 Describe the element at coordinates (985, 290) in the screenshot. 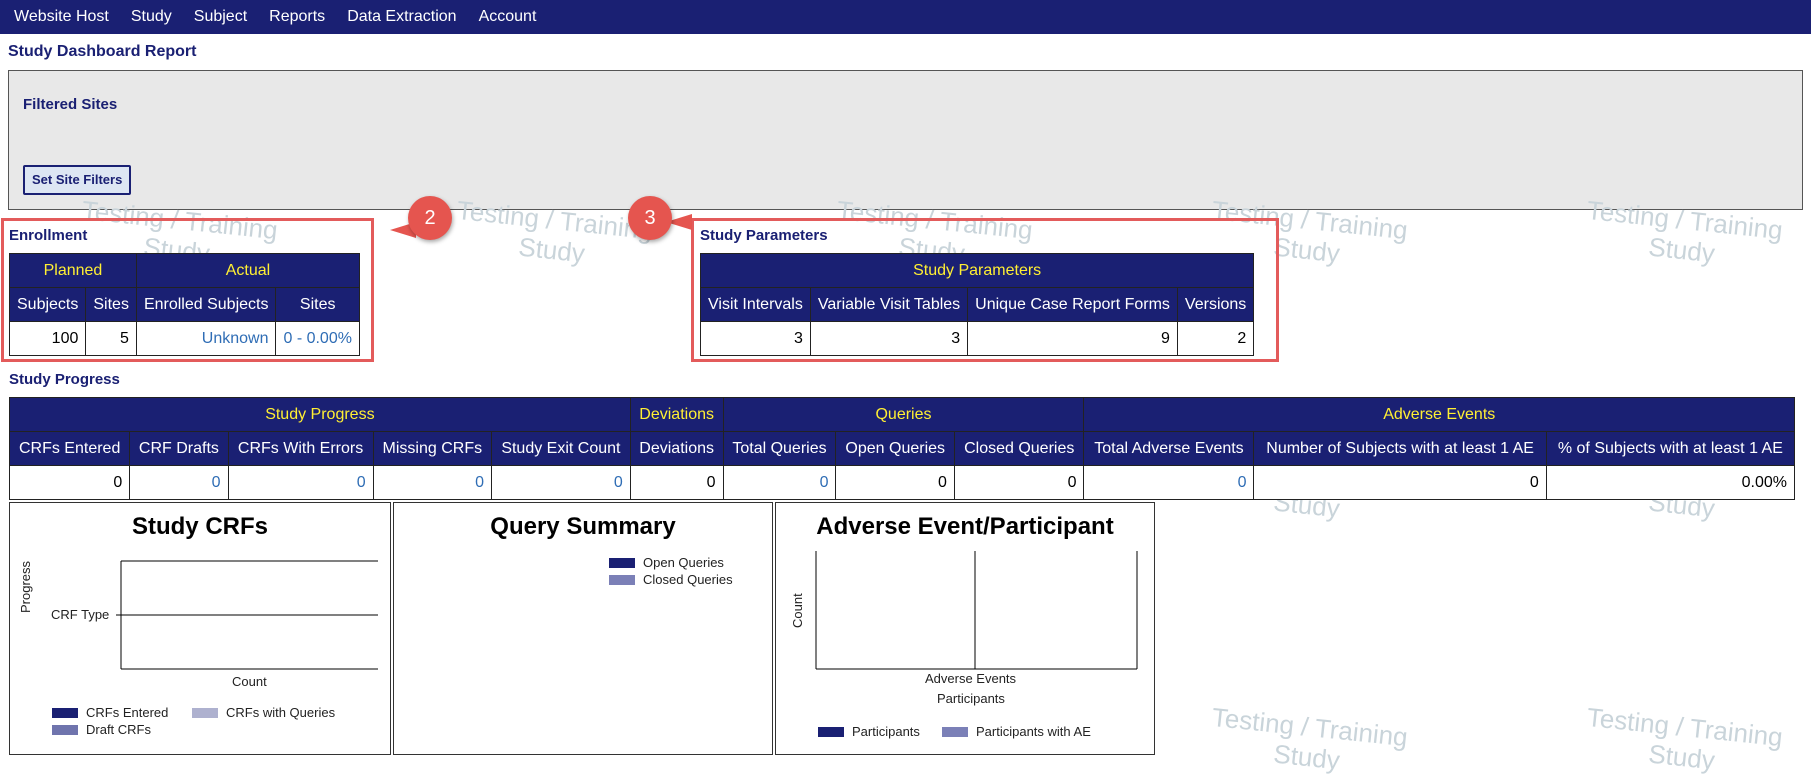

I see `highlight-study-parameters` at that location.